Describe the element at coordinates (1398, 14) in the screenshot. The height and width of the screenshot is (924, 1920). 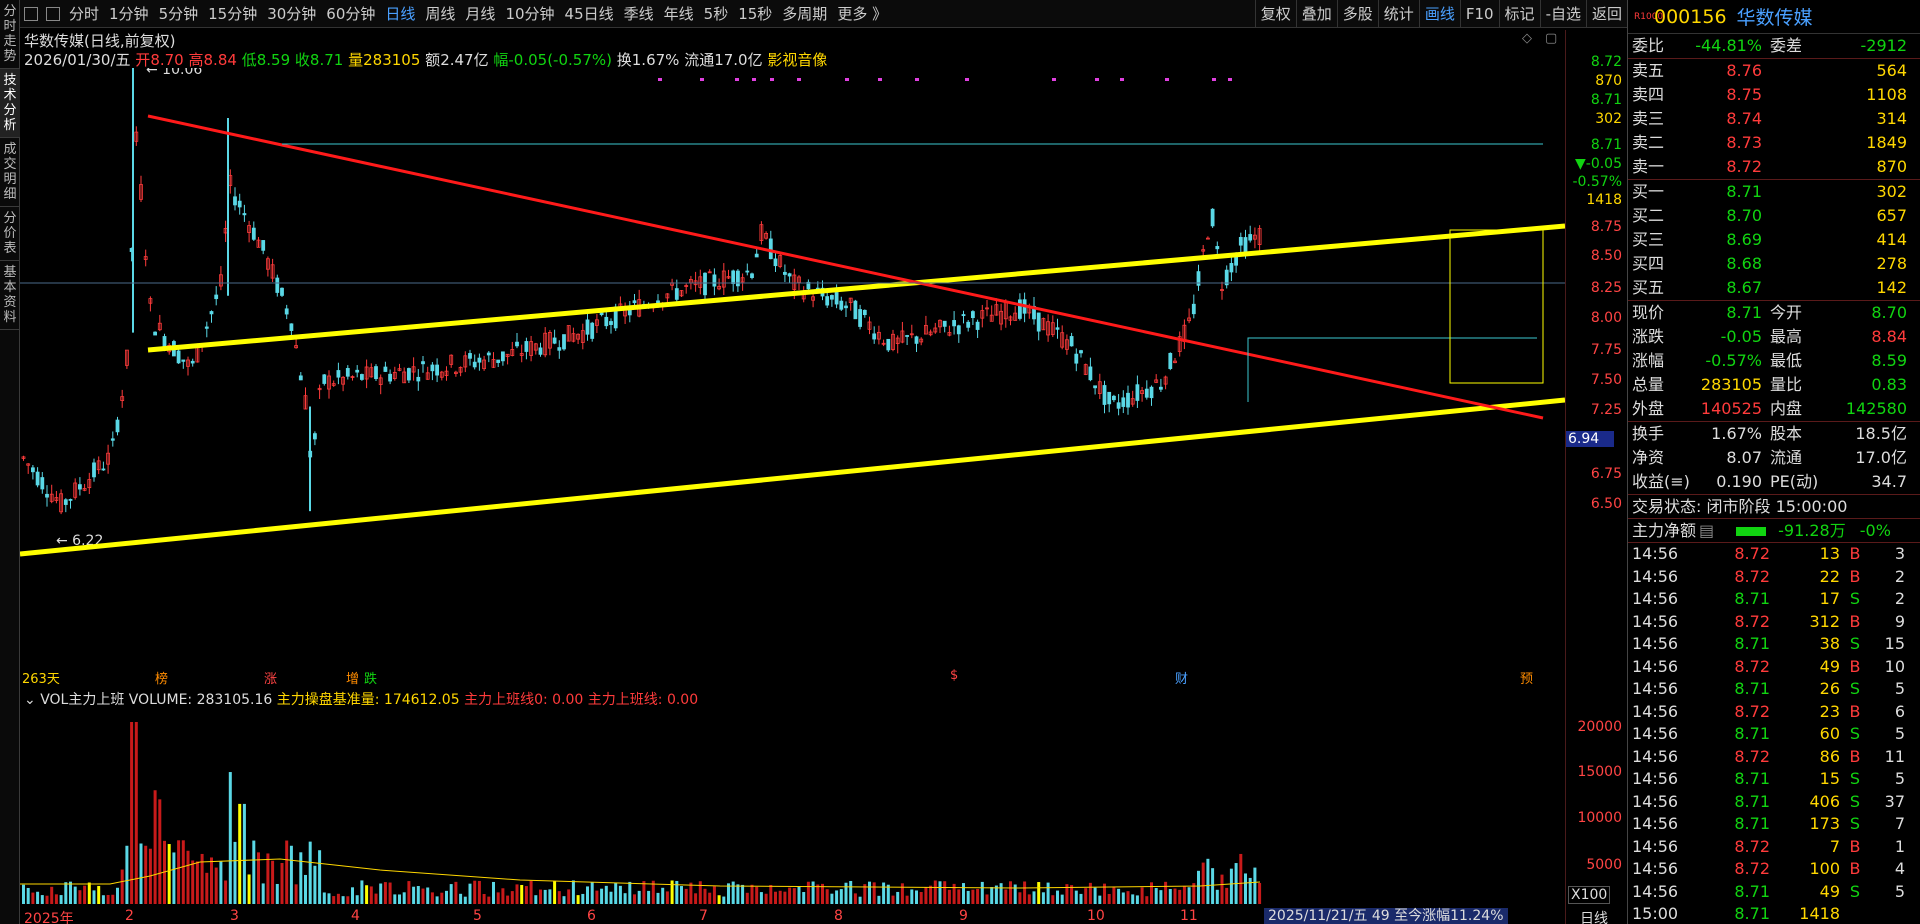
I see `toolbar-button-3: 统计` at that location.